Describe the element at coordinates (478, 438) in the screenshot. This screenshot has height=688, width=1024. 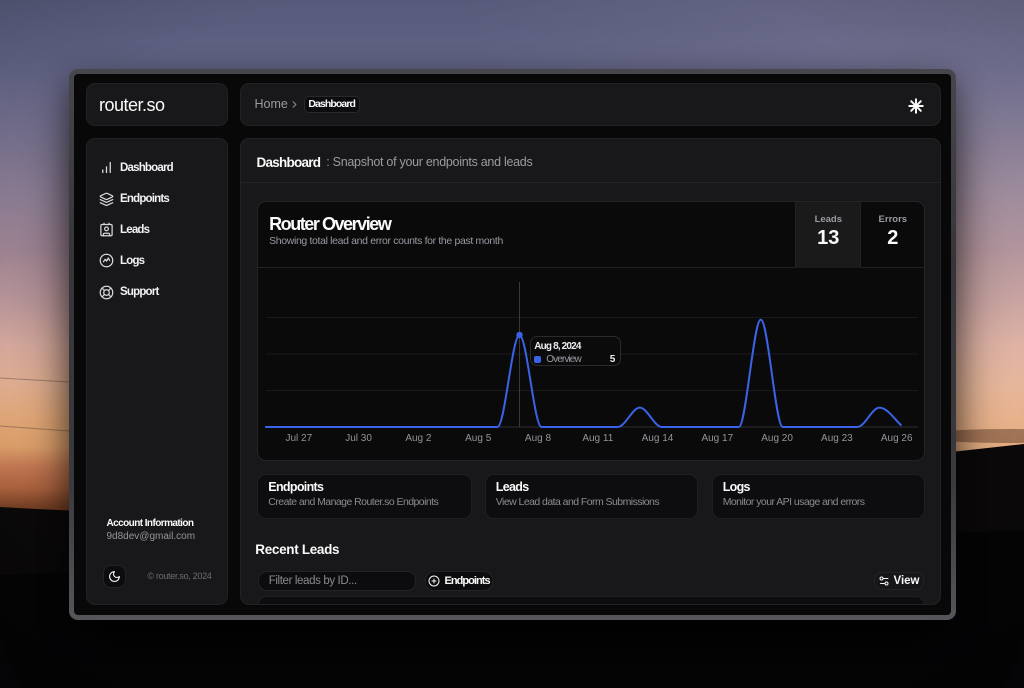
I see `svg-text: Aug 5` at that location.